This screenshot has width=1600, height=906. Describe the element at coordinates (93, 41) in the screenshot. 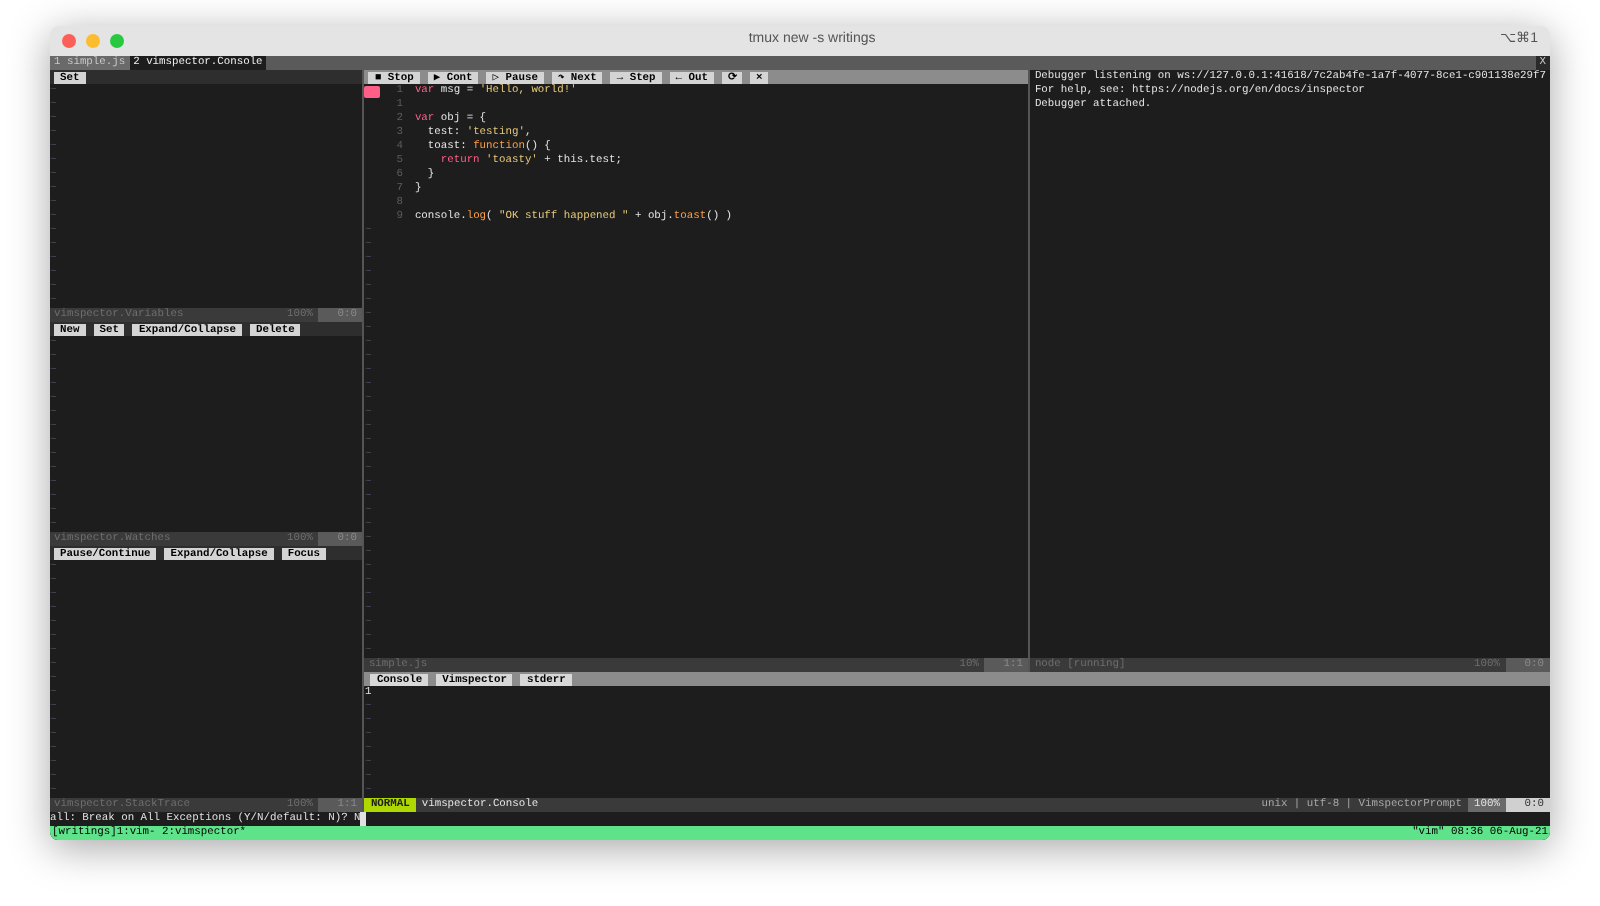

I see `minimize-button` at that location.